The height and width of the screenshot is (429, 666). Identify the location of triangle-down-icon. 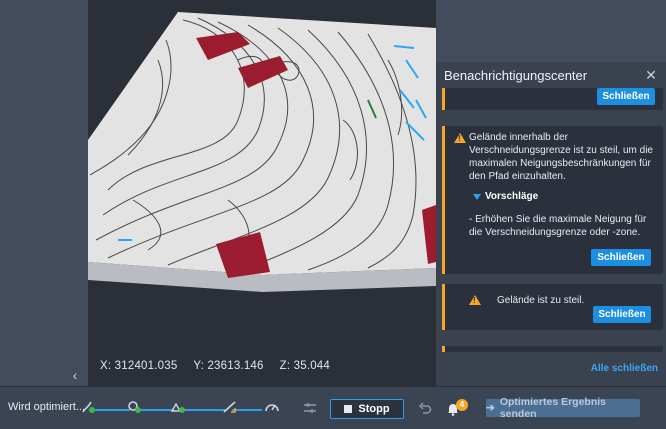
(477, 196).